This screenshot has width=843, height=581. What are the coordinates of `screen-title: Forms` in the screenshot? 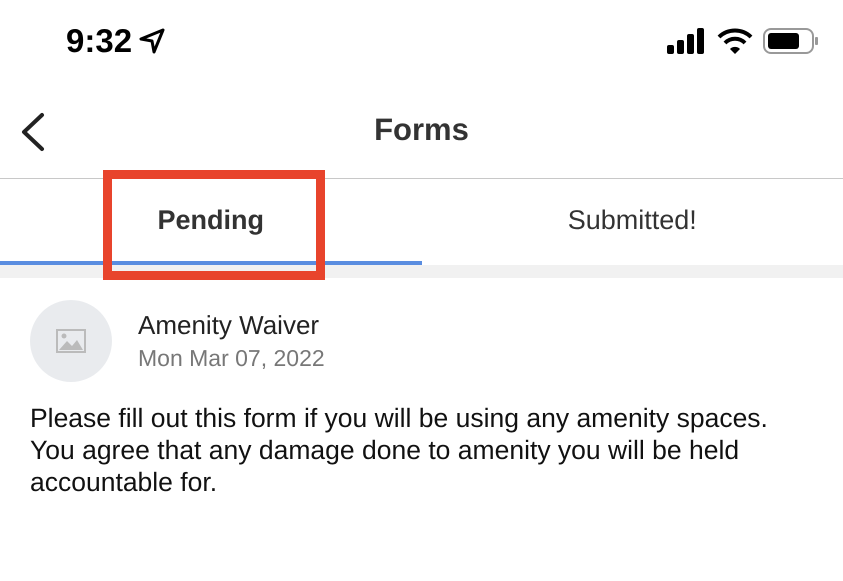 It's located at (421, 130).